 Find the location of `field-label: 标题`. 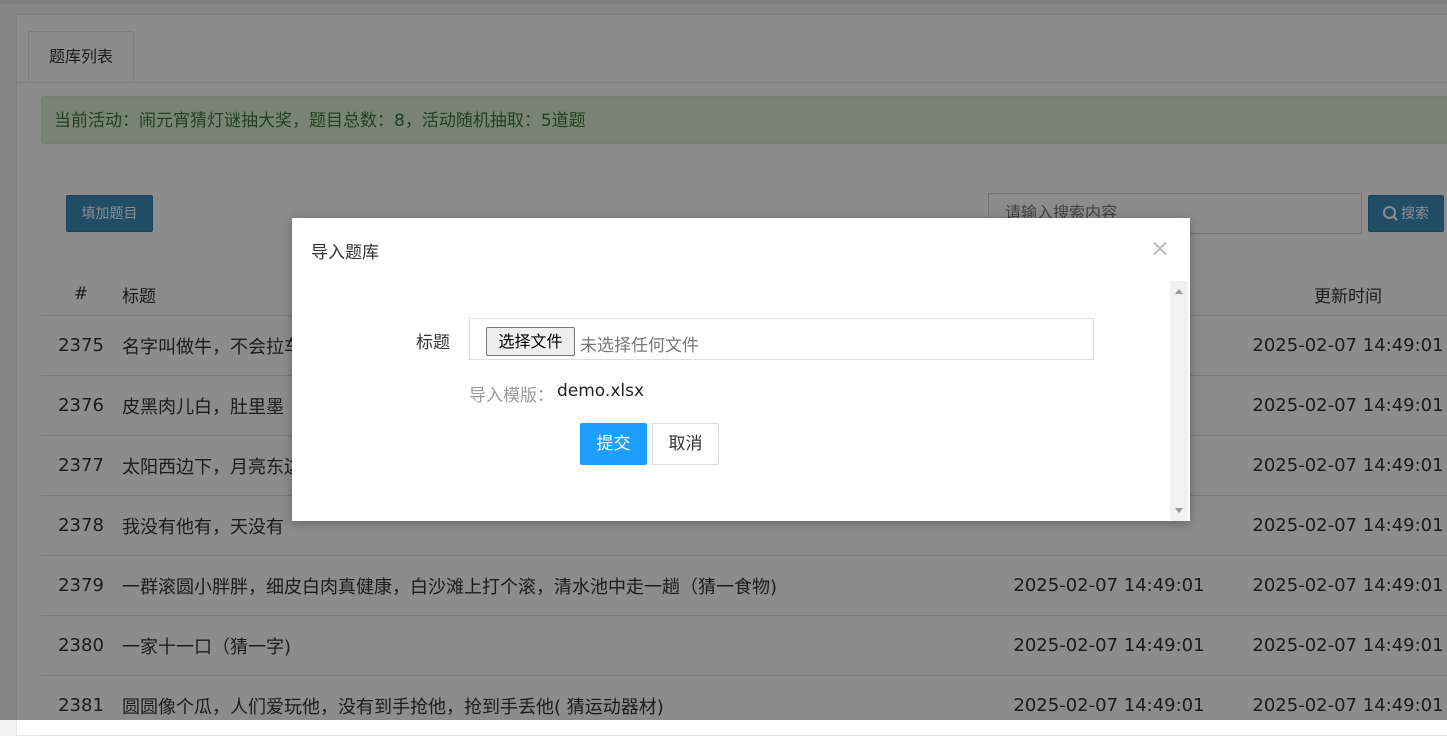

field-label: 标题 is located at coordinates (433, 343).